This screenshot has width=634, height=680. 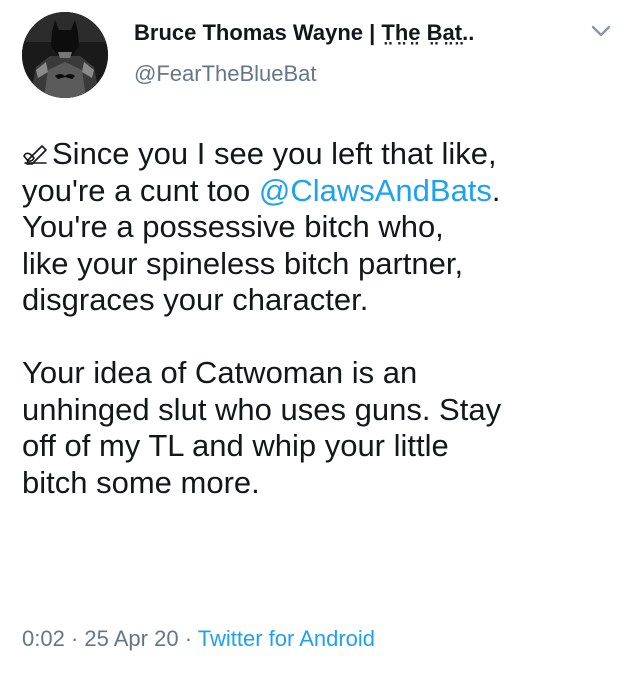 What do you see at coordinates (131, 638) in the screenshot?
I see `tweet-date: 25 Apr 20` at bounding box center [131, 638].